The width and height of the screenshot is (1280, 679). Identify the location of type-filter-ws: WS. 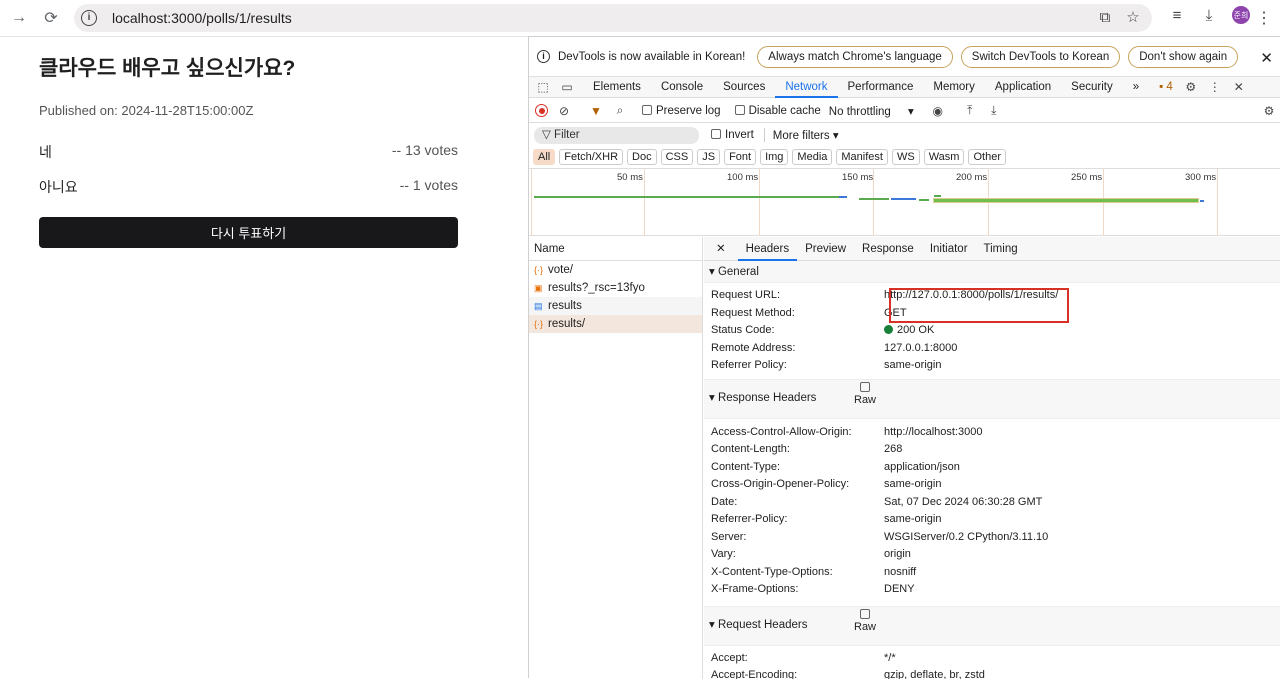
(906, 157).